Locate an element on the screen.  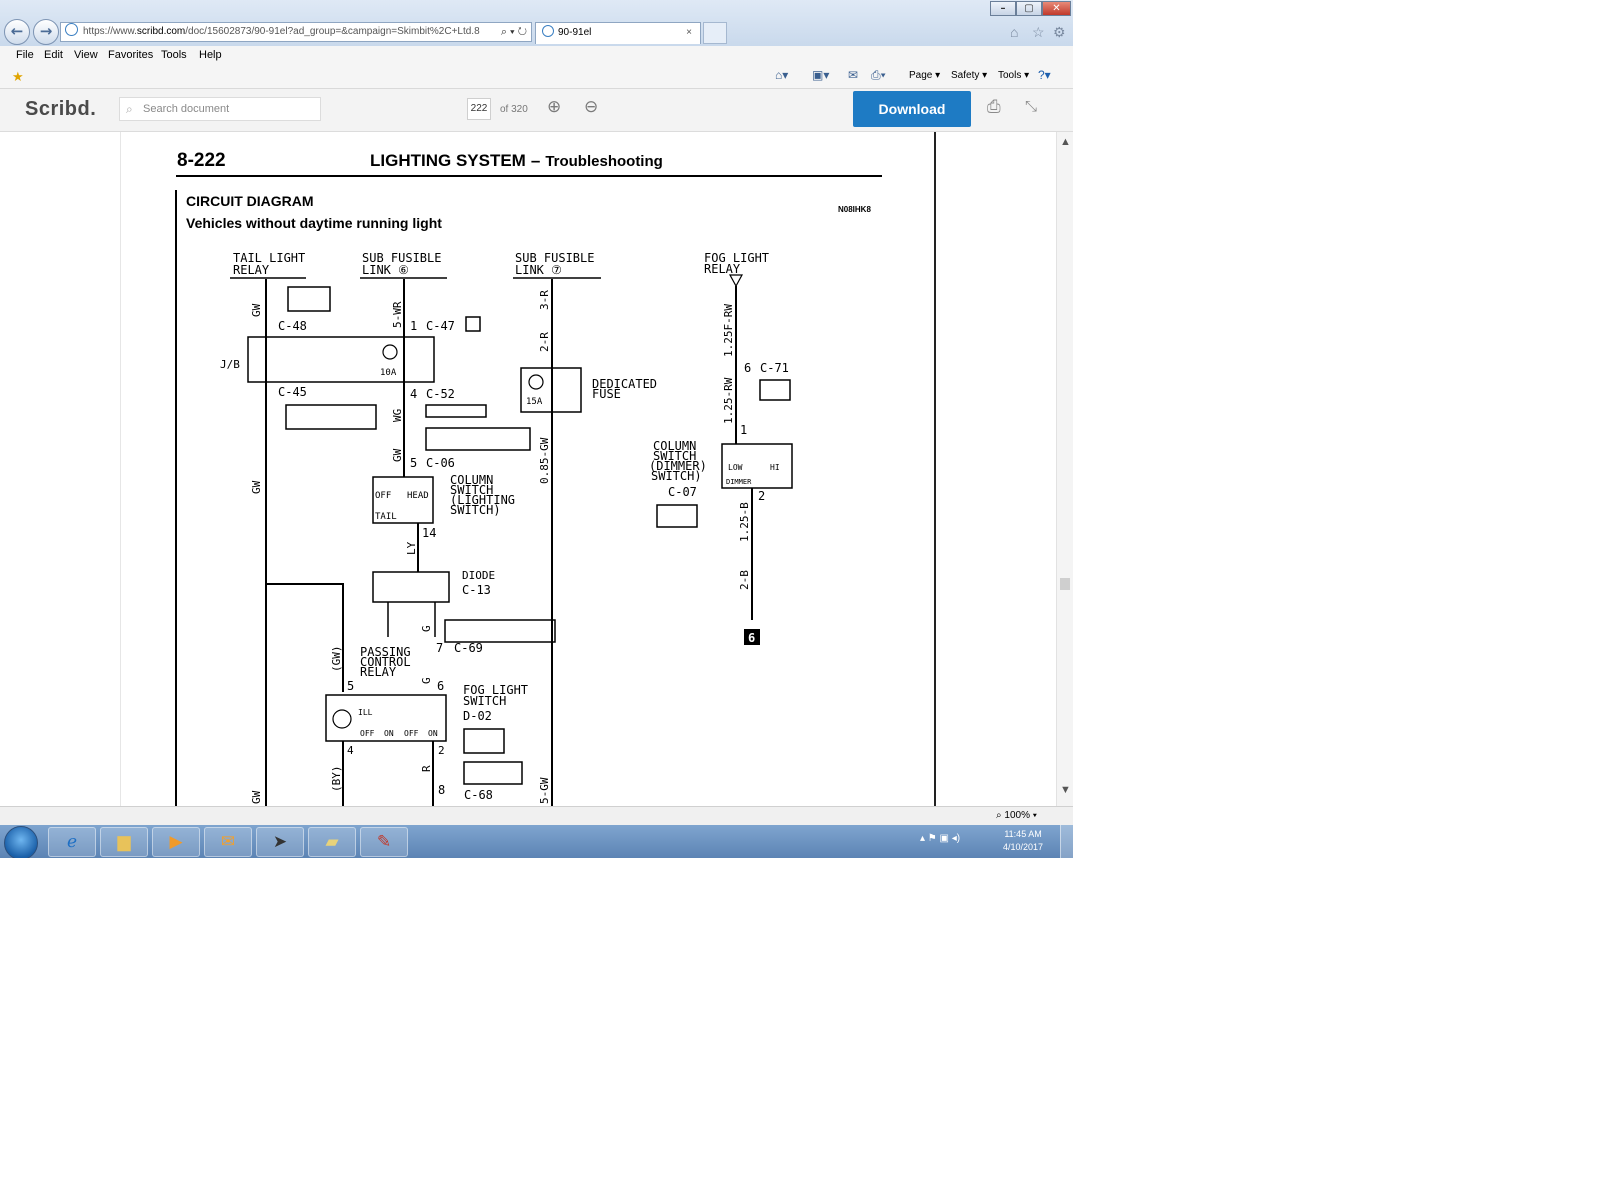
diode-box is located at coordinates (411, 587).